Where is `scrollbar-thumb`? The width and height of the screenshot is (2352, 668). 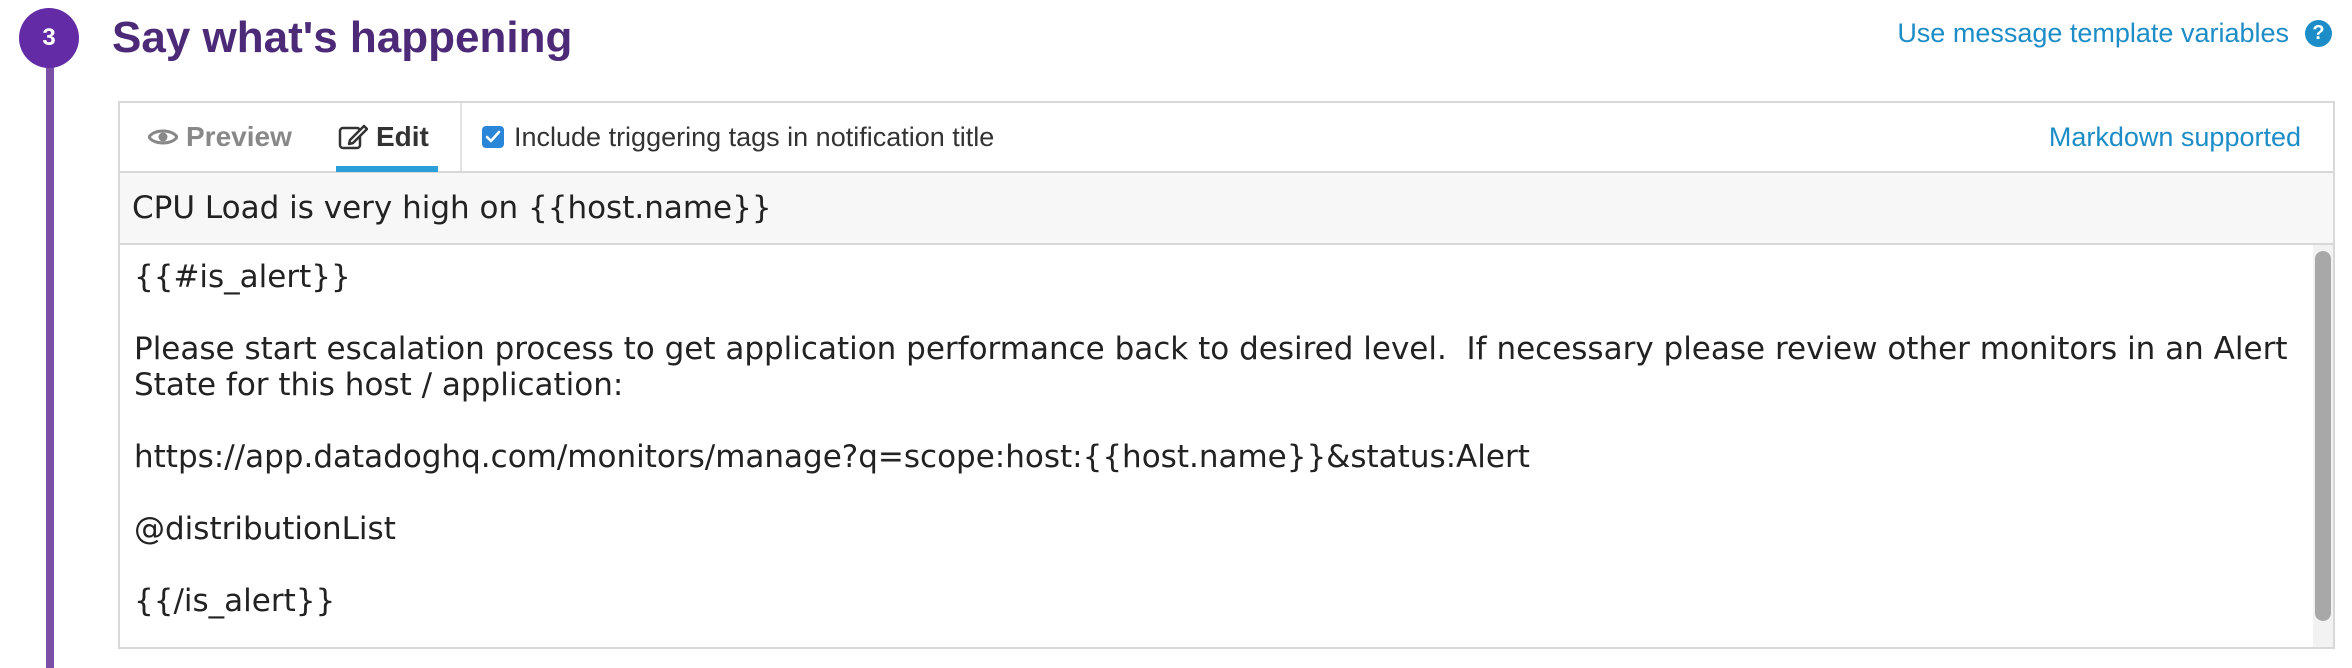 scrollbar-thumb is located at coordinates (2323, 436).